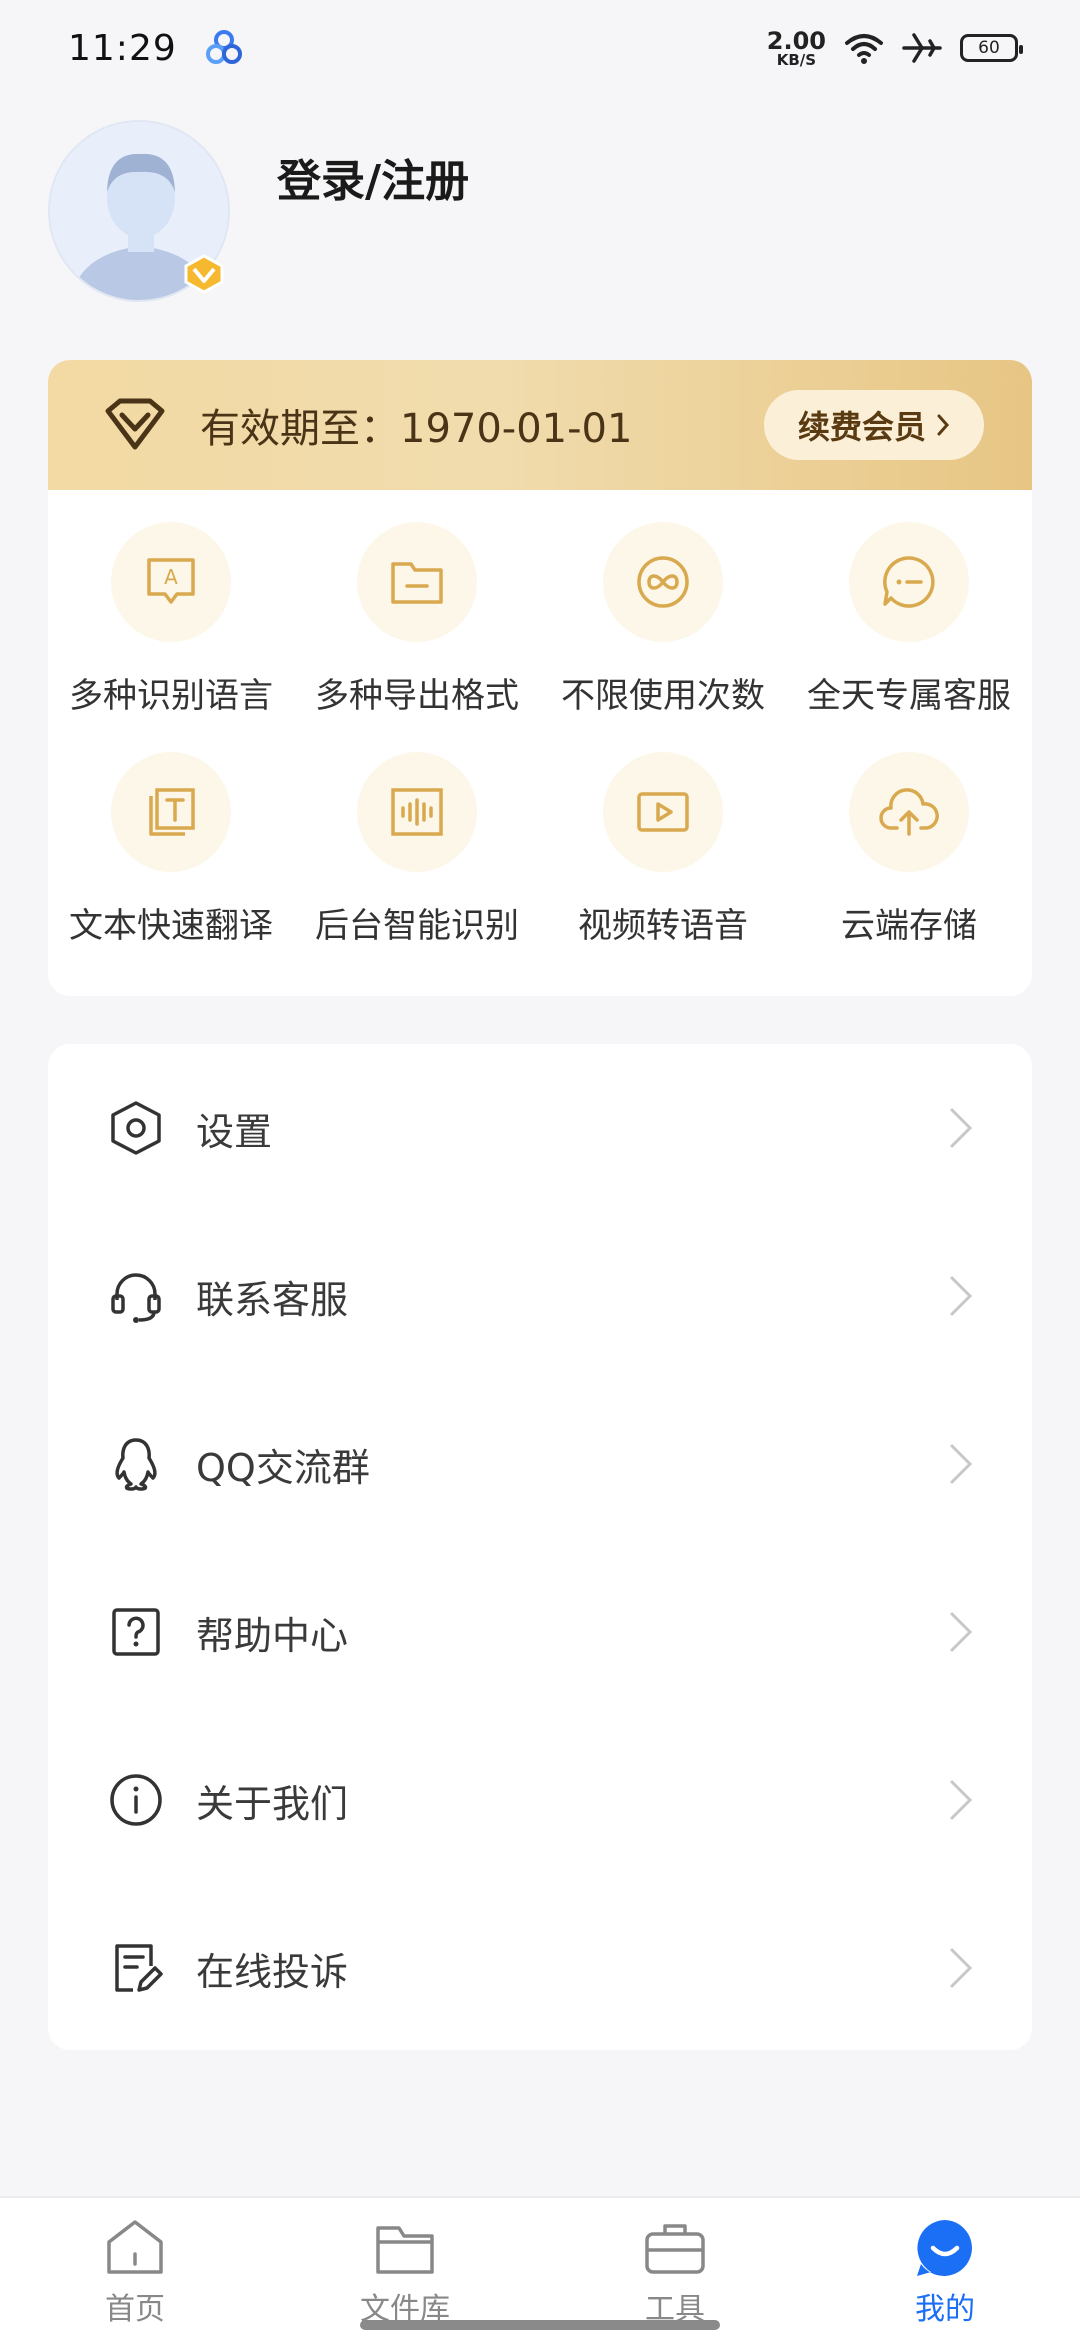  I want to click on feature-item: A 多种识别语言, so click(171, 637).